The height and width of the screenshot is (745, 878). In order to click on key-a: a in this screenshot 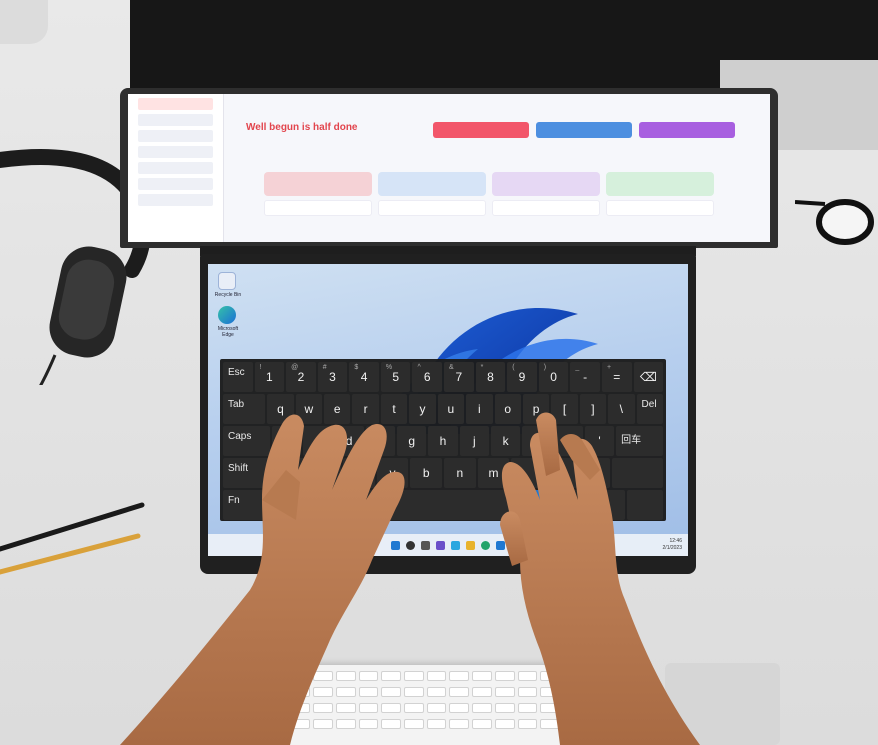, I will do `click(286, 441)`.